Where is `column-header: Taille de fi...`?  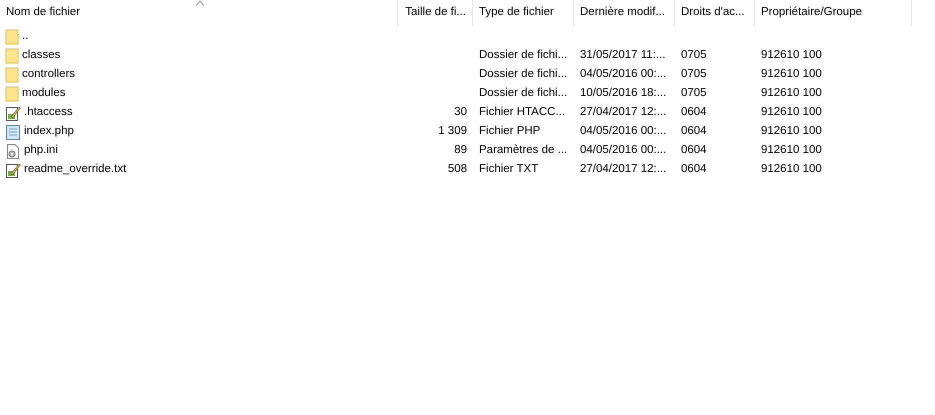
column-header: Taille de fi... is located at coordinates (435, 13).